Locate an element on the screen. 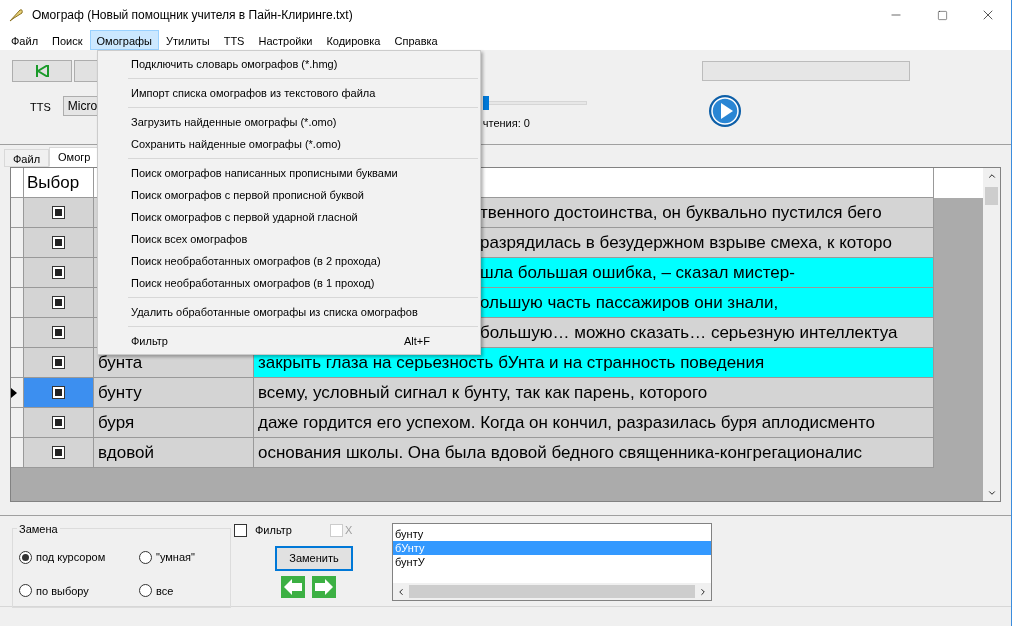  radio-label: все is located at coordinates (165, 591).